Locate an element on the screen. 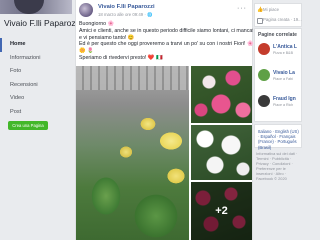 This screenshot has height=240, width=320. more-options-icon: ··· is located at coordinates (242, 8).